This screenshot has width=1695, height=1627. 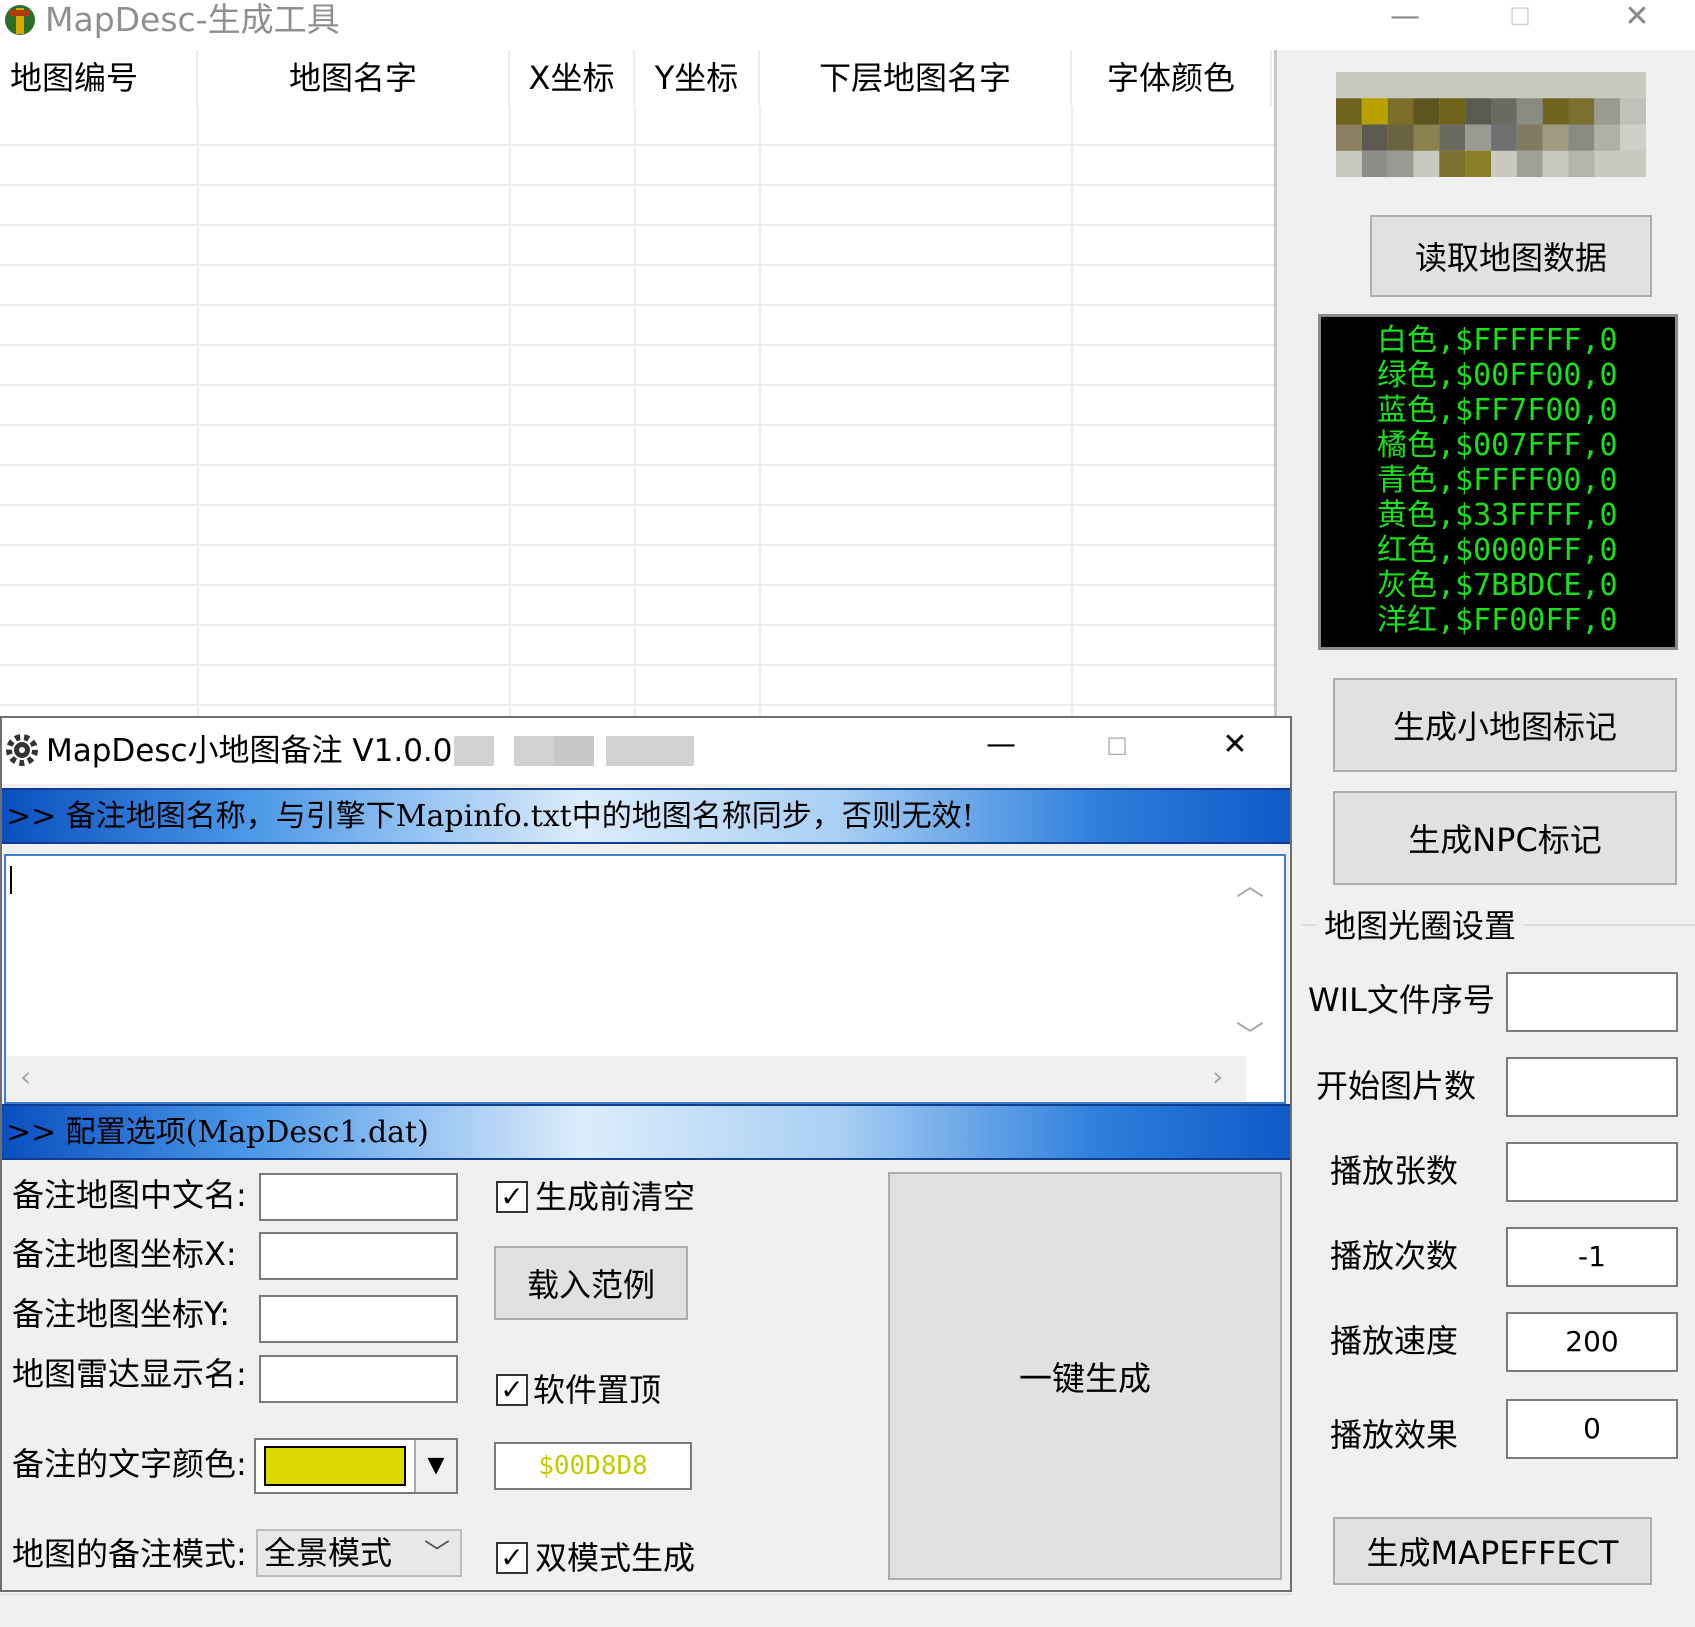 I want to click on chevron-down-icon: ﹀, so click(x=437, y=1554).